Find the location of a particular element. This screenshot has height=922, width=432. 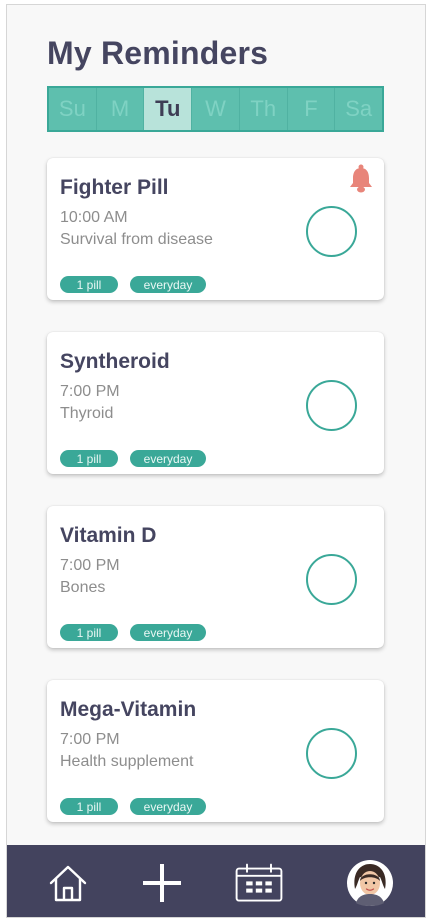

day-selector: Su M Tu W Th F Sa is located at coordinates (215, 109).